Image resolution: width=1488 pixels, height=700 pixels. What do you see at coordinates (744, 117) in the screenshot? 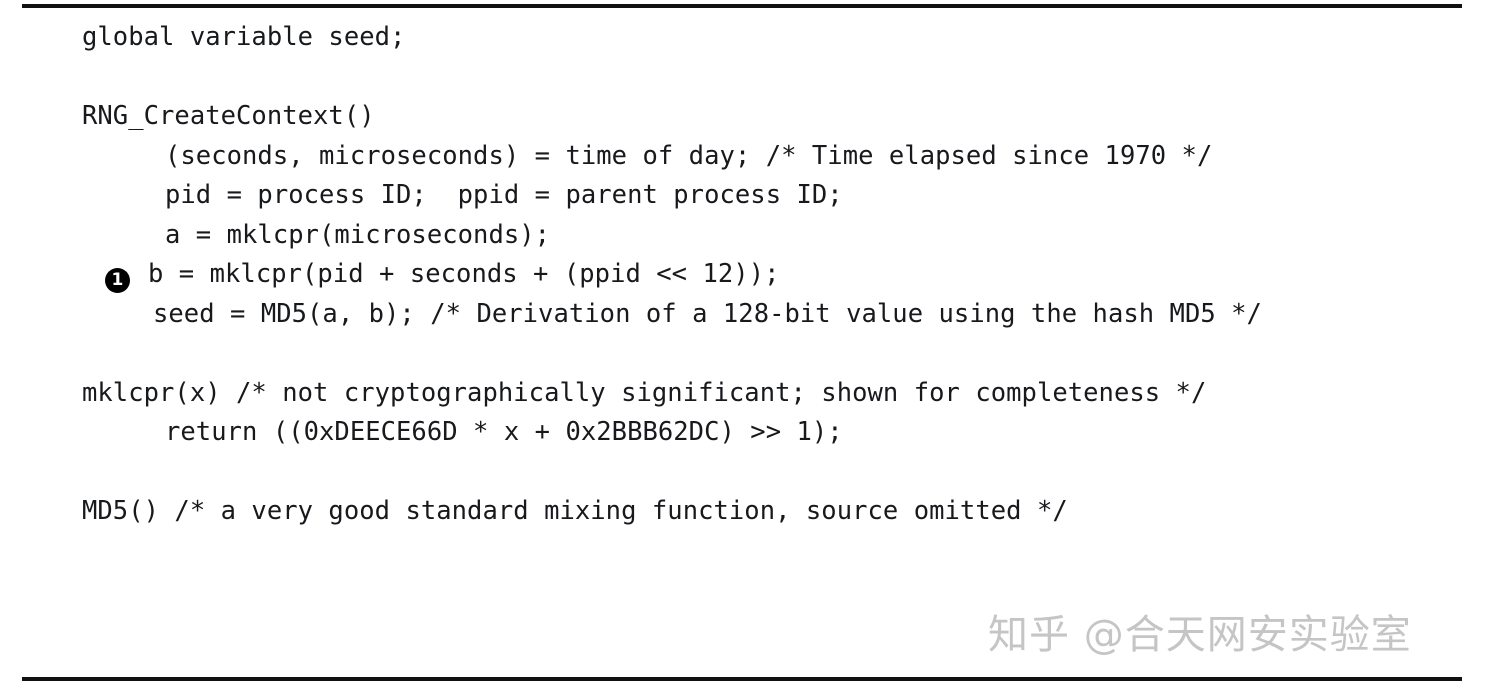
I see `code-line: RNG_CreateContext()` at bounding box center [744, 117].